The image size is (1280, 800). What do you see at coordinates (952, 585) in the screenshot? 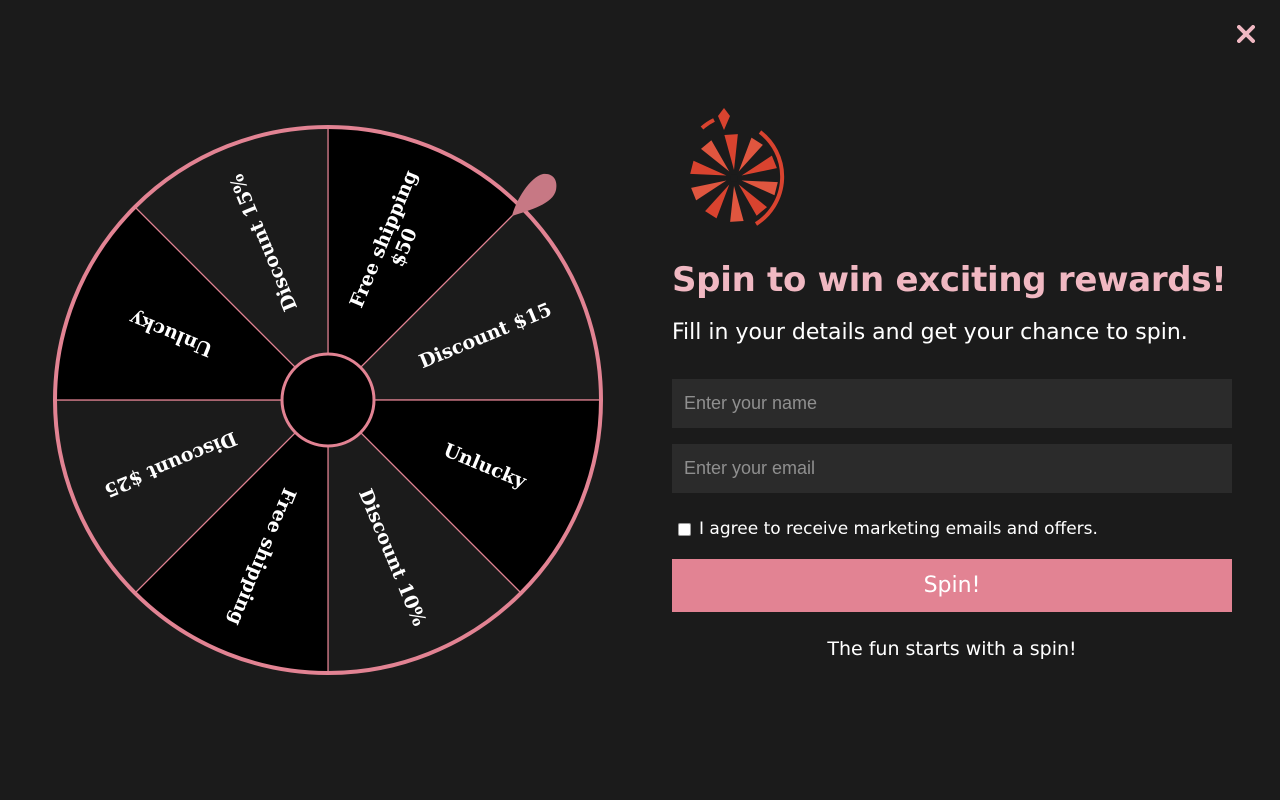
I see `spin-button: Spin!` at bounding box center [952, 585].